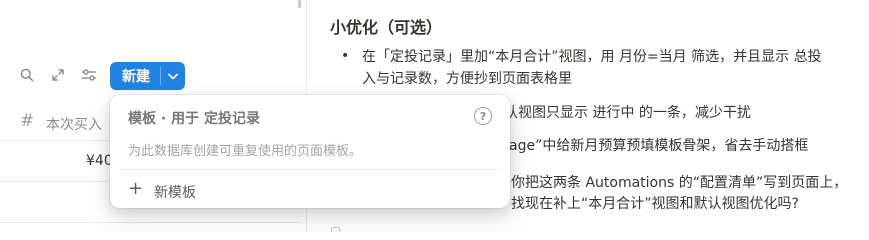 This screenshot has width=869, height=240. I want to click on new-button-group: 新建, so click(147, 76).